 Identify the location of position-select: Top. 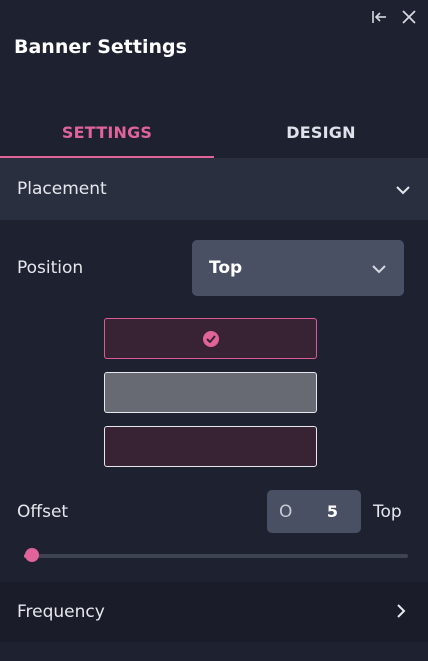
(298, 268).